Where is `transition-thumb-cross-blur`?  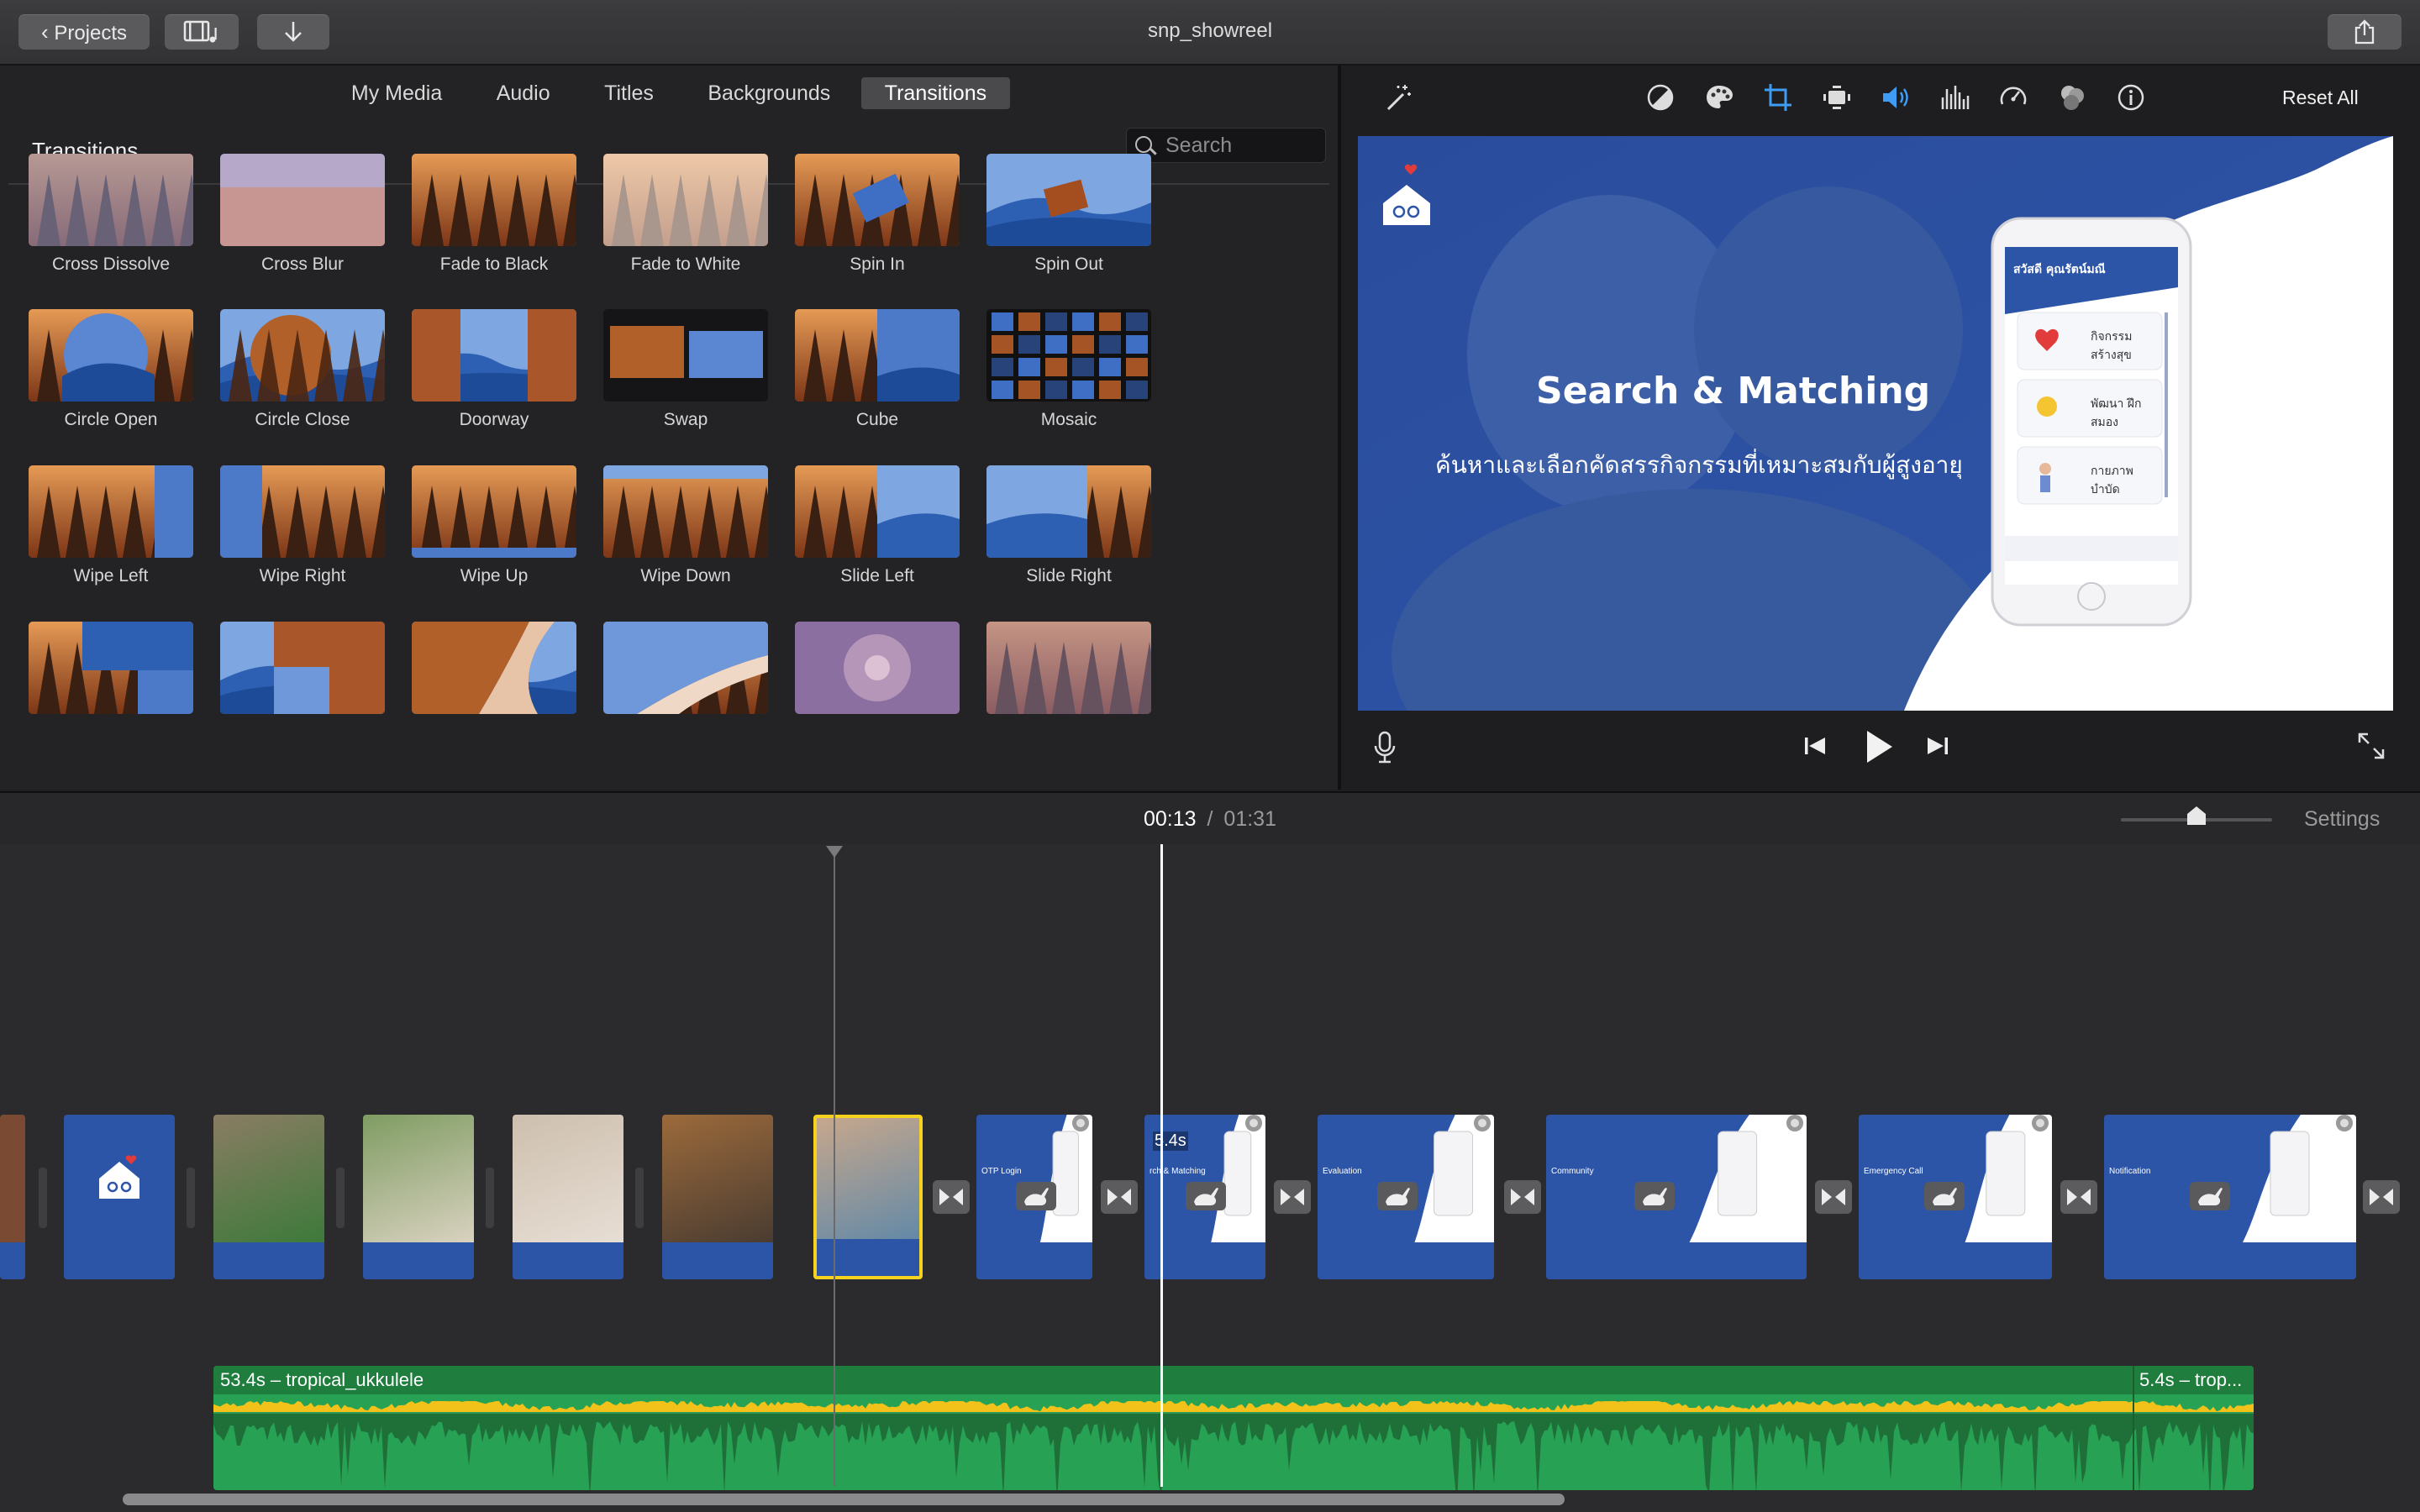
transition-thumb-cross-blur is located at coordinates (302, 200).